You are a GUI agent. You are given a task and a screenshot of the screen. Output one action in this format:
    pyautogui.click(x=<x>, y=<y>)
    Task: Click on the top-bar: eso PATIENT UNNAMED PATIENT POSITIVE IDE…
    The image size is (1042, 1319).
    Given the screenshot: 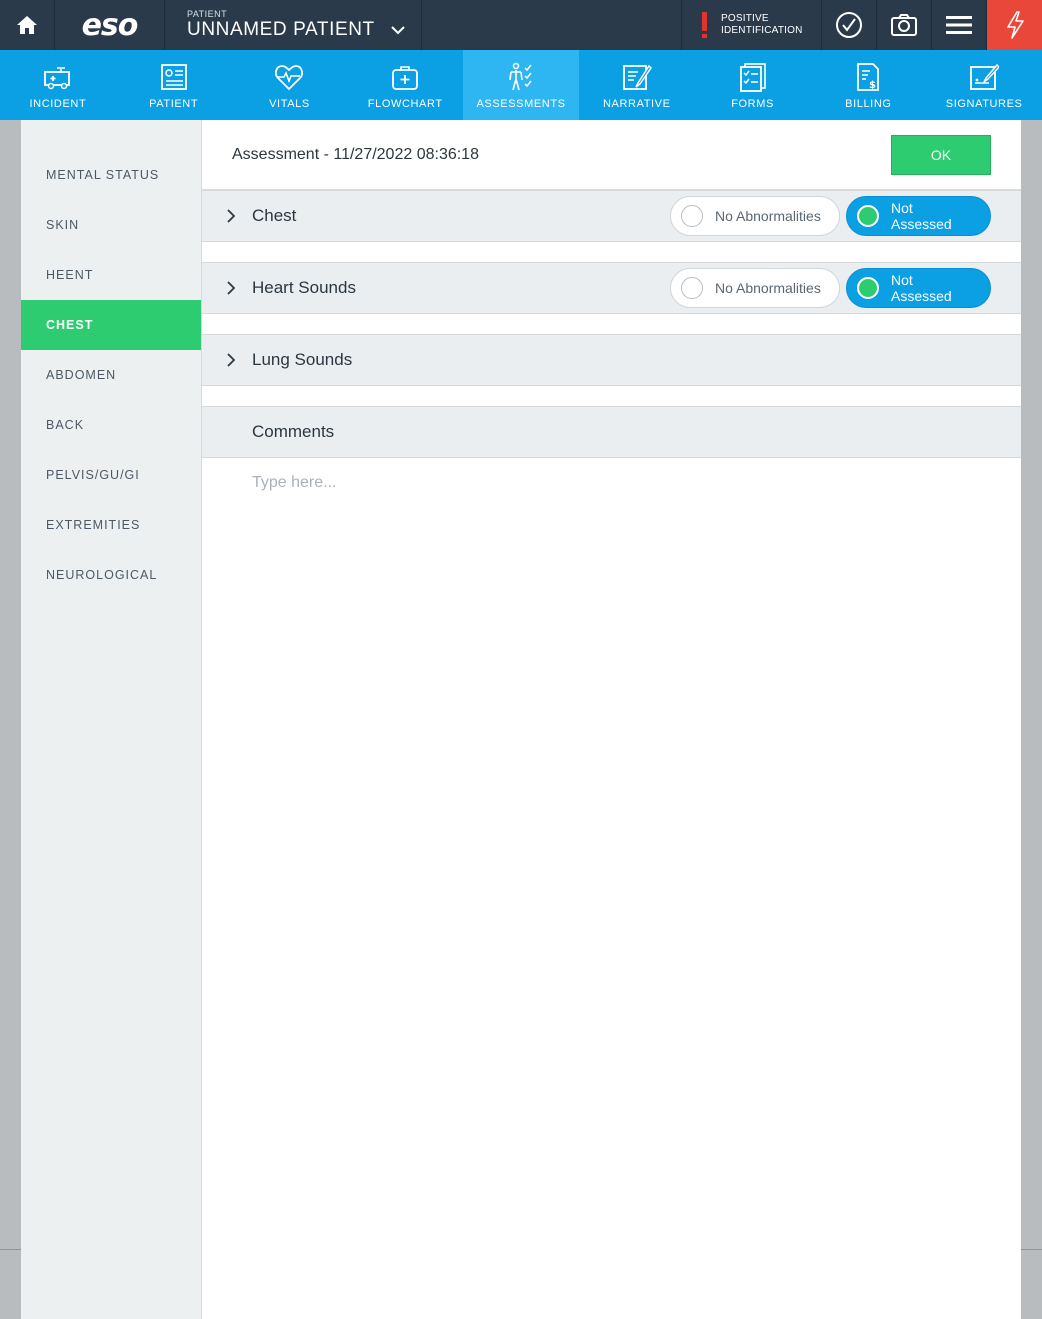 What is the action you would take?
    pyautogui.click(x=521, y=25)
    